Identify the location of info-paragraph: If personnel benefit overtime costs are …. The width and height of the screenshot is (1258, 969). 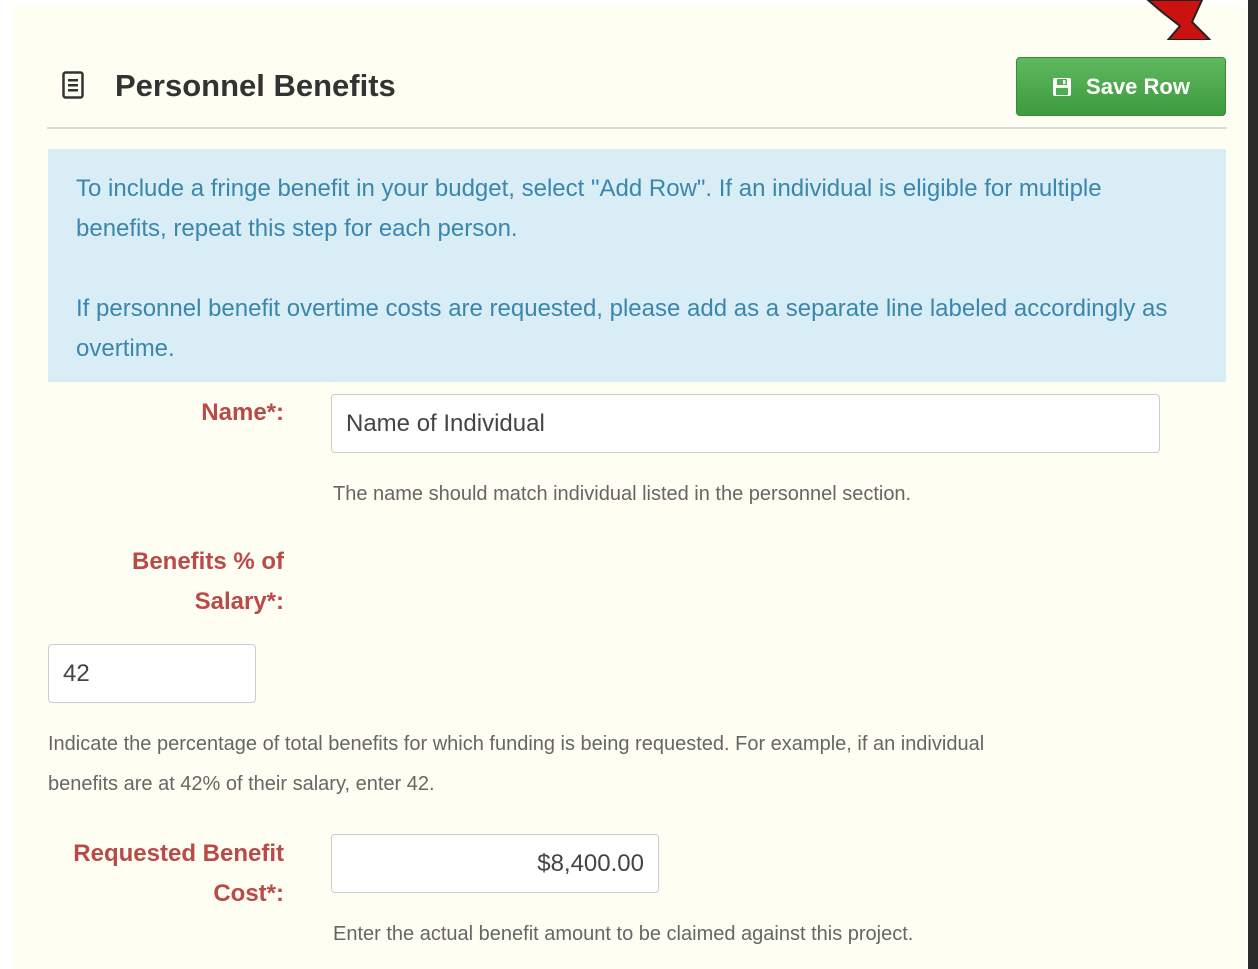
(622, 328).